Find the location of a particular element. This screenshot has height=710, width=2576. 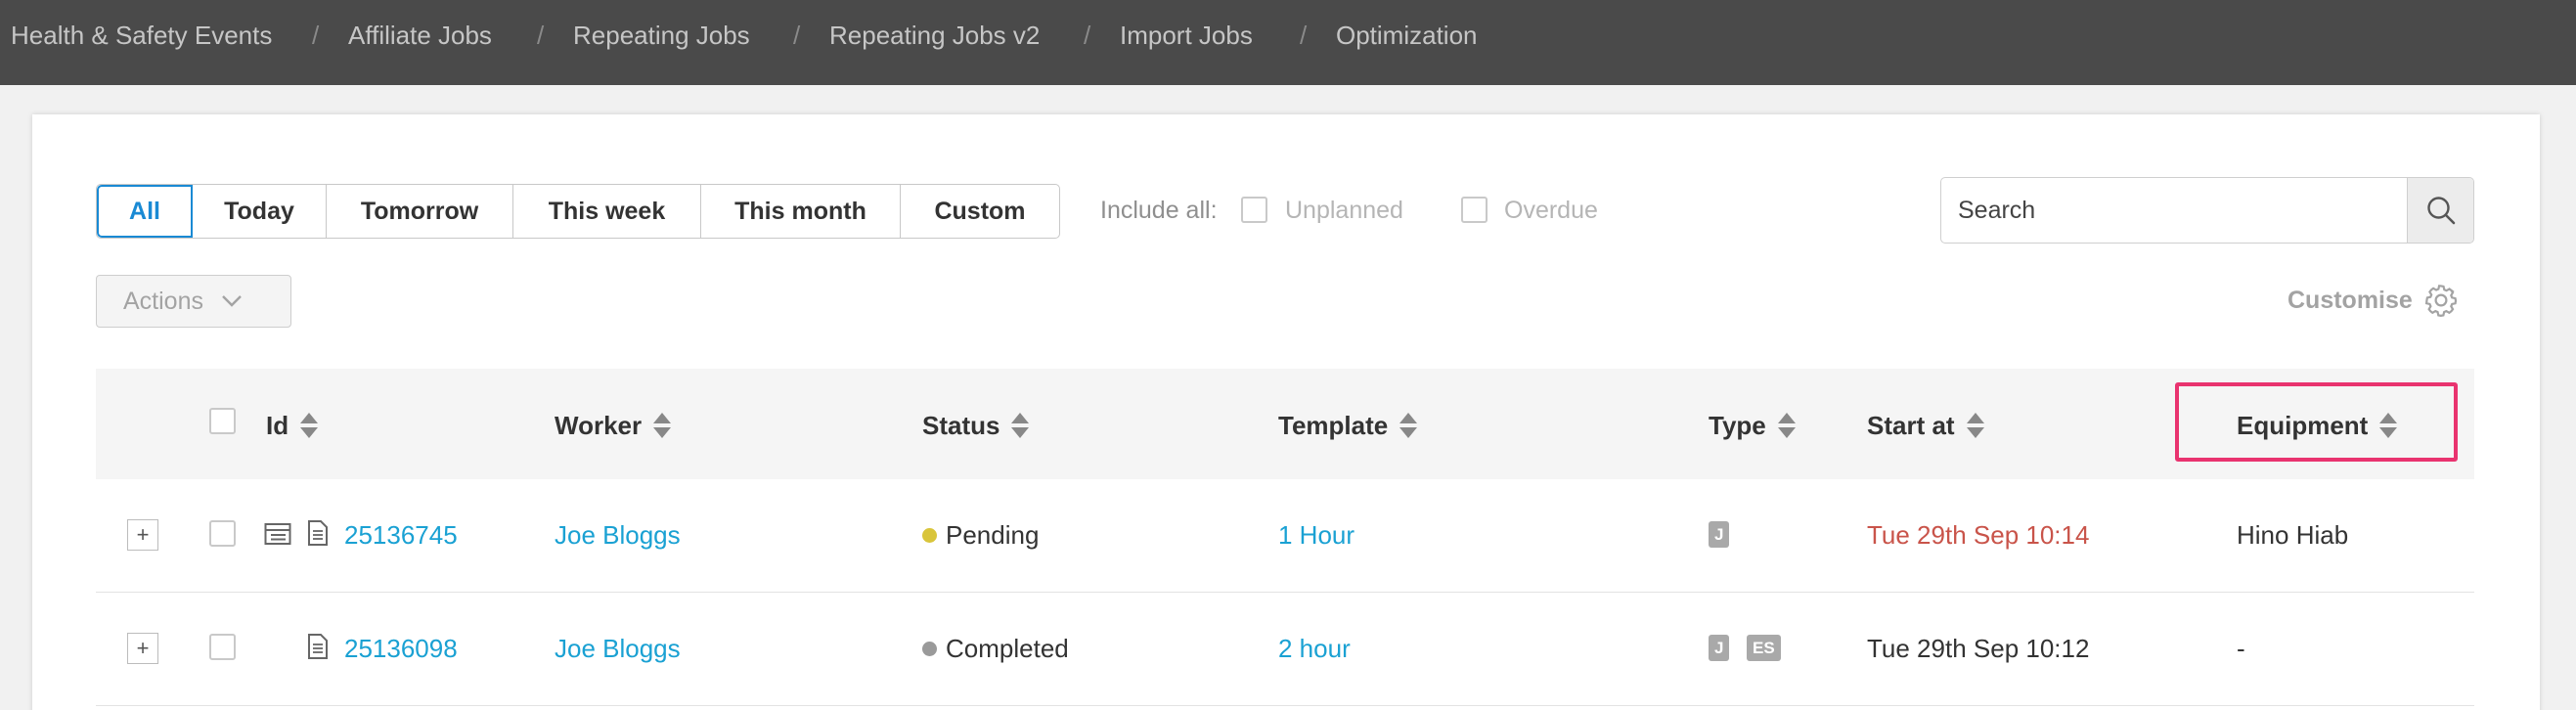

column-label: Start at is located at coordinates (1911, 425).